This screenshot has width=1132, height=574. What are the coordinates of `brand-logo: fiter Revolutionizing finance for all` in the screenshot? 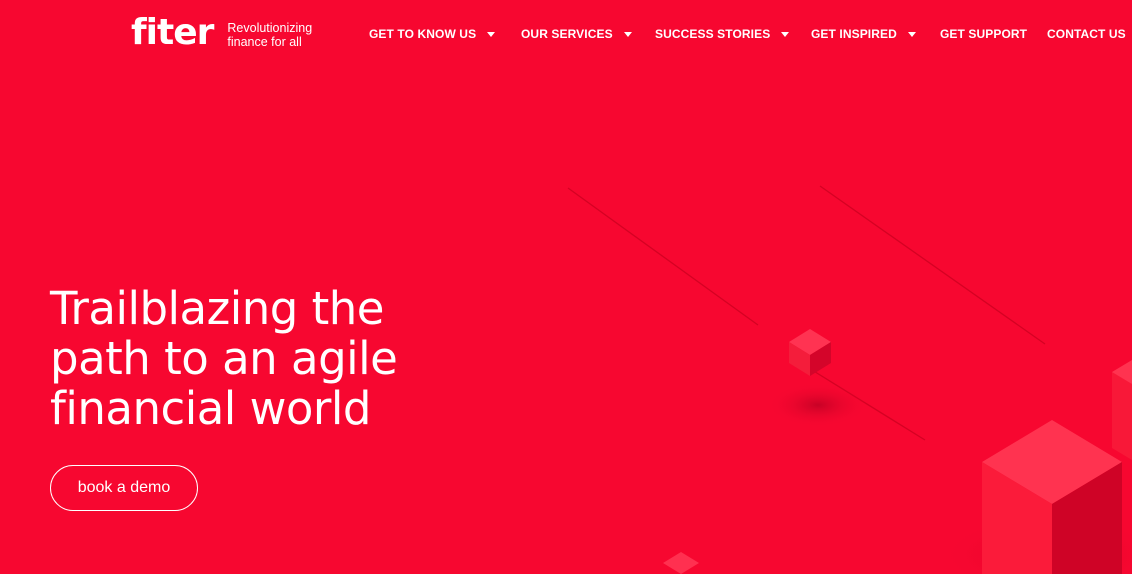 It's located at (221, 33).